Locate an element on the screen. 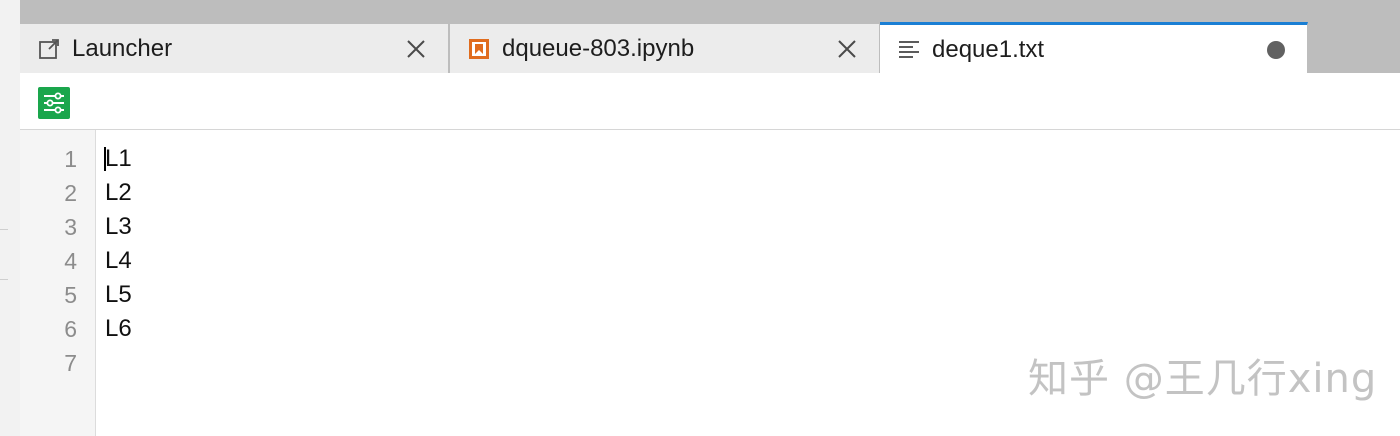  window-frame-top is located at coordinates (700, 5).